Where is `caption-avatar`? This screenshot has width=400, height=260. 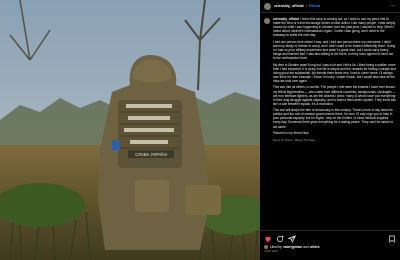 caption-avatar is located at coordinates (267, 20).